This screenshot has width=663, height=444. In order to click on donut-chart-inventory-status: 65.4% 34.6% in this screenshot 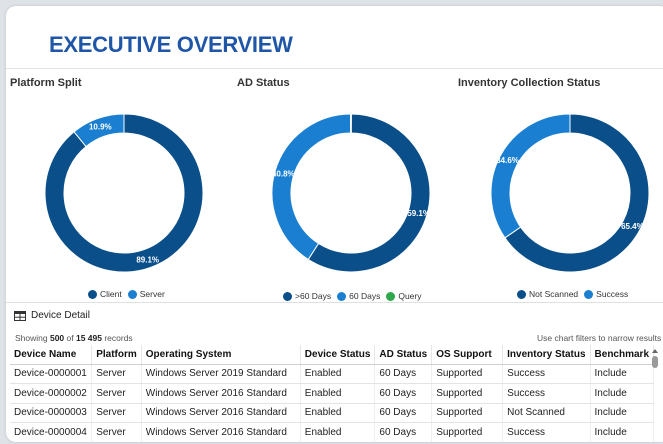, I will do `click(570, 193)`.